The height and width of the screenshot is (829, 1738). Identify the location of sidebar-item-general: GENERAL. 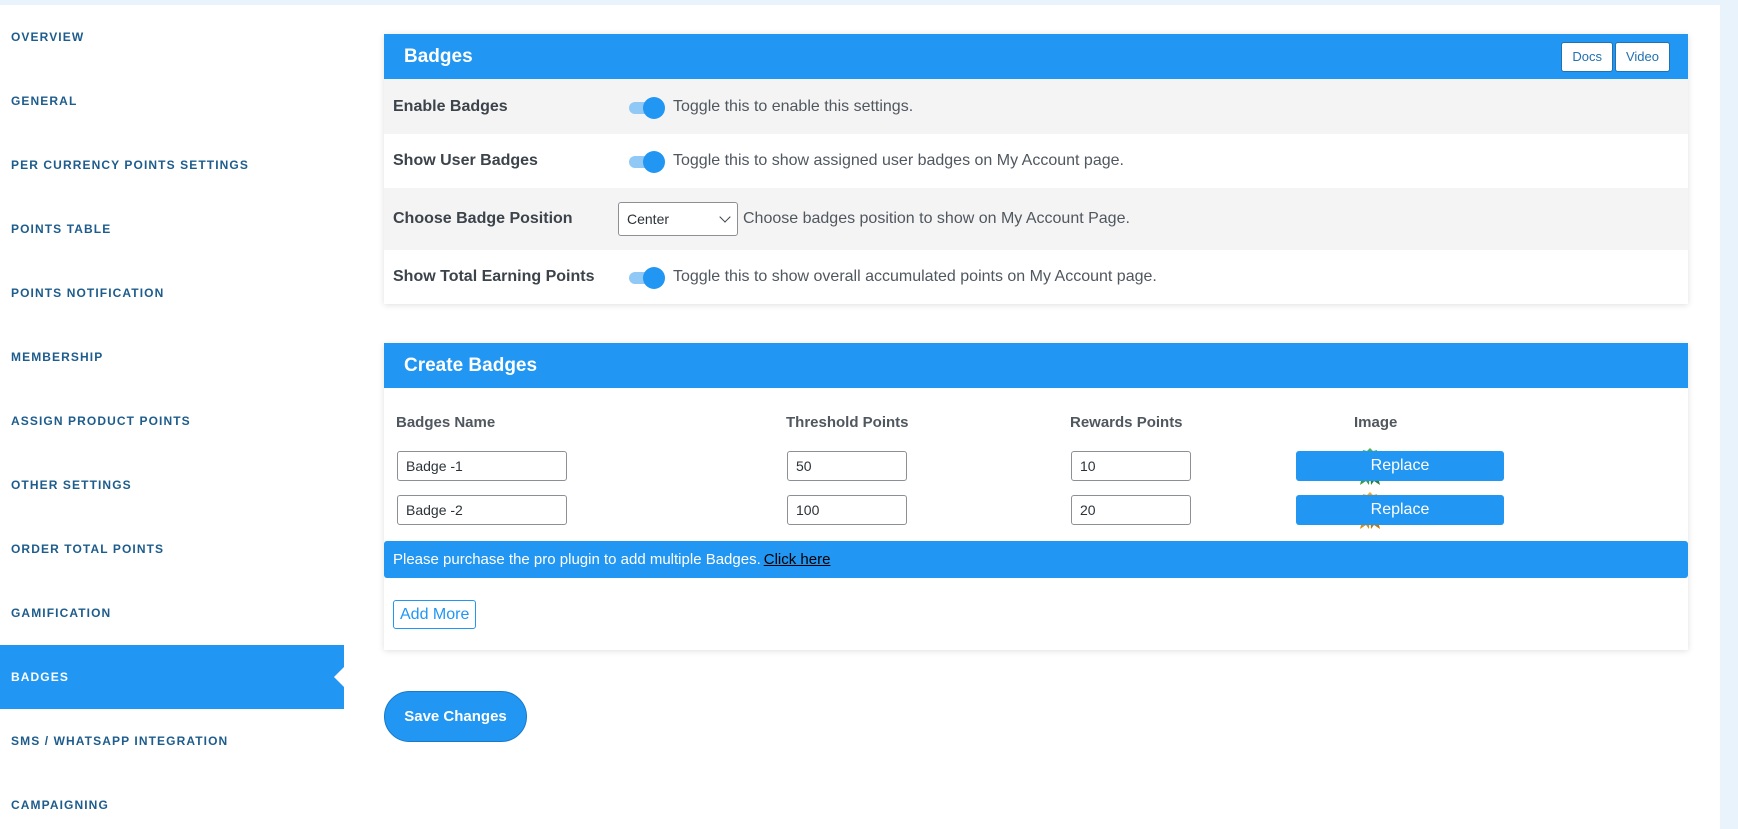
(172, 101).